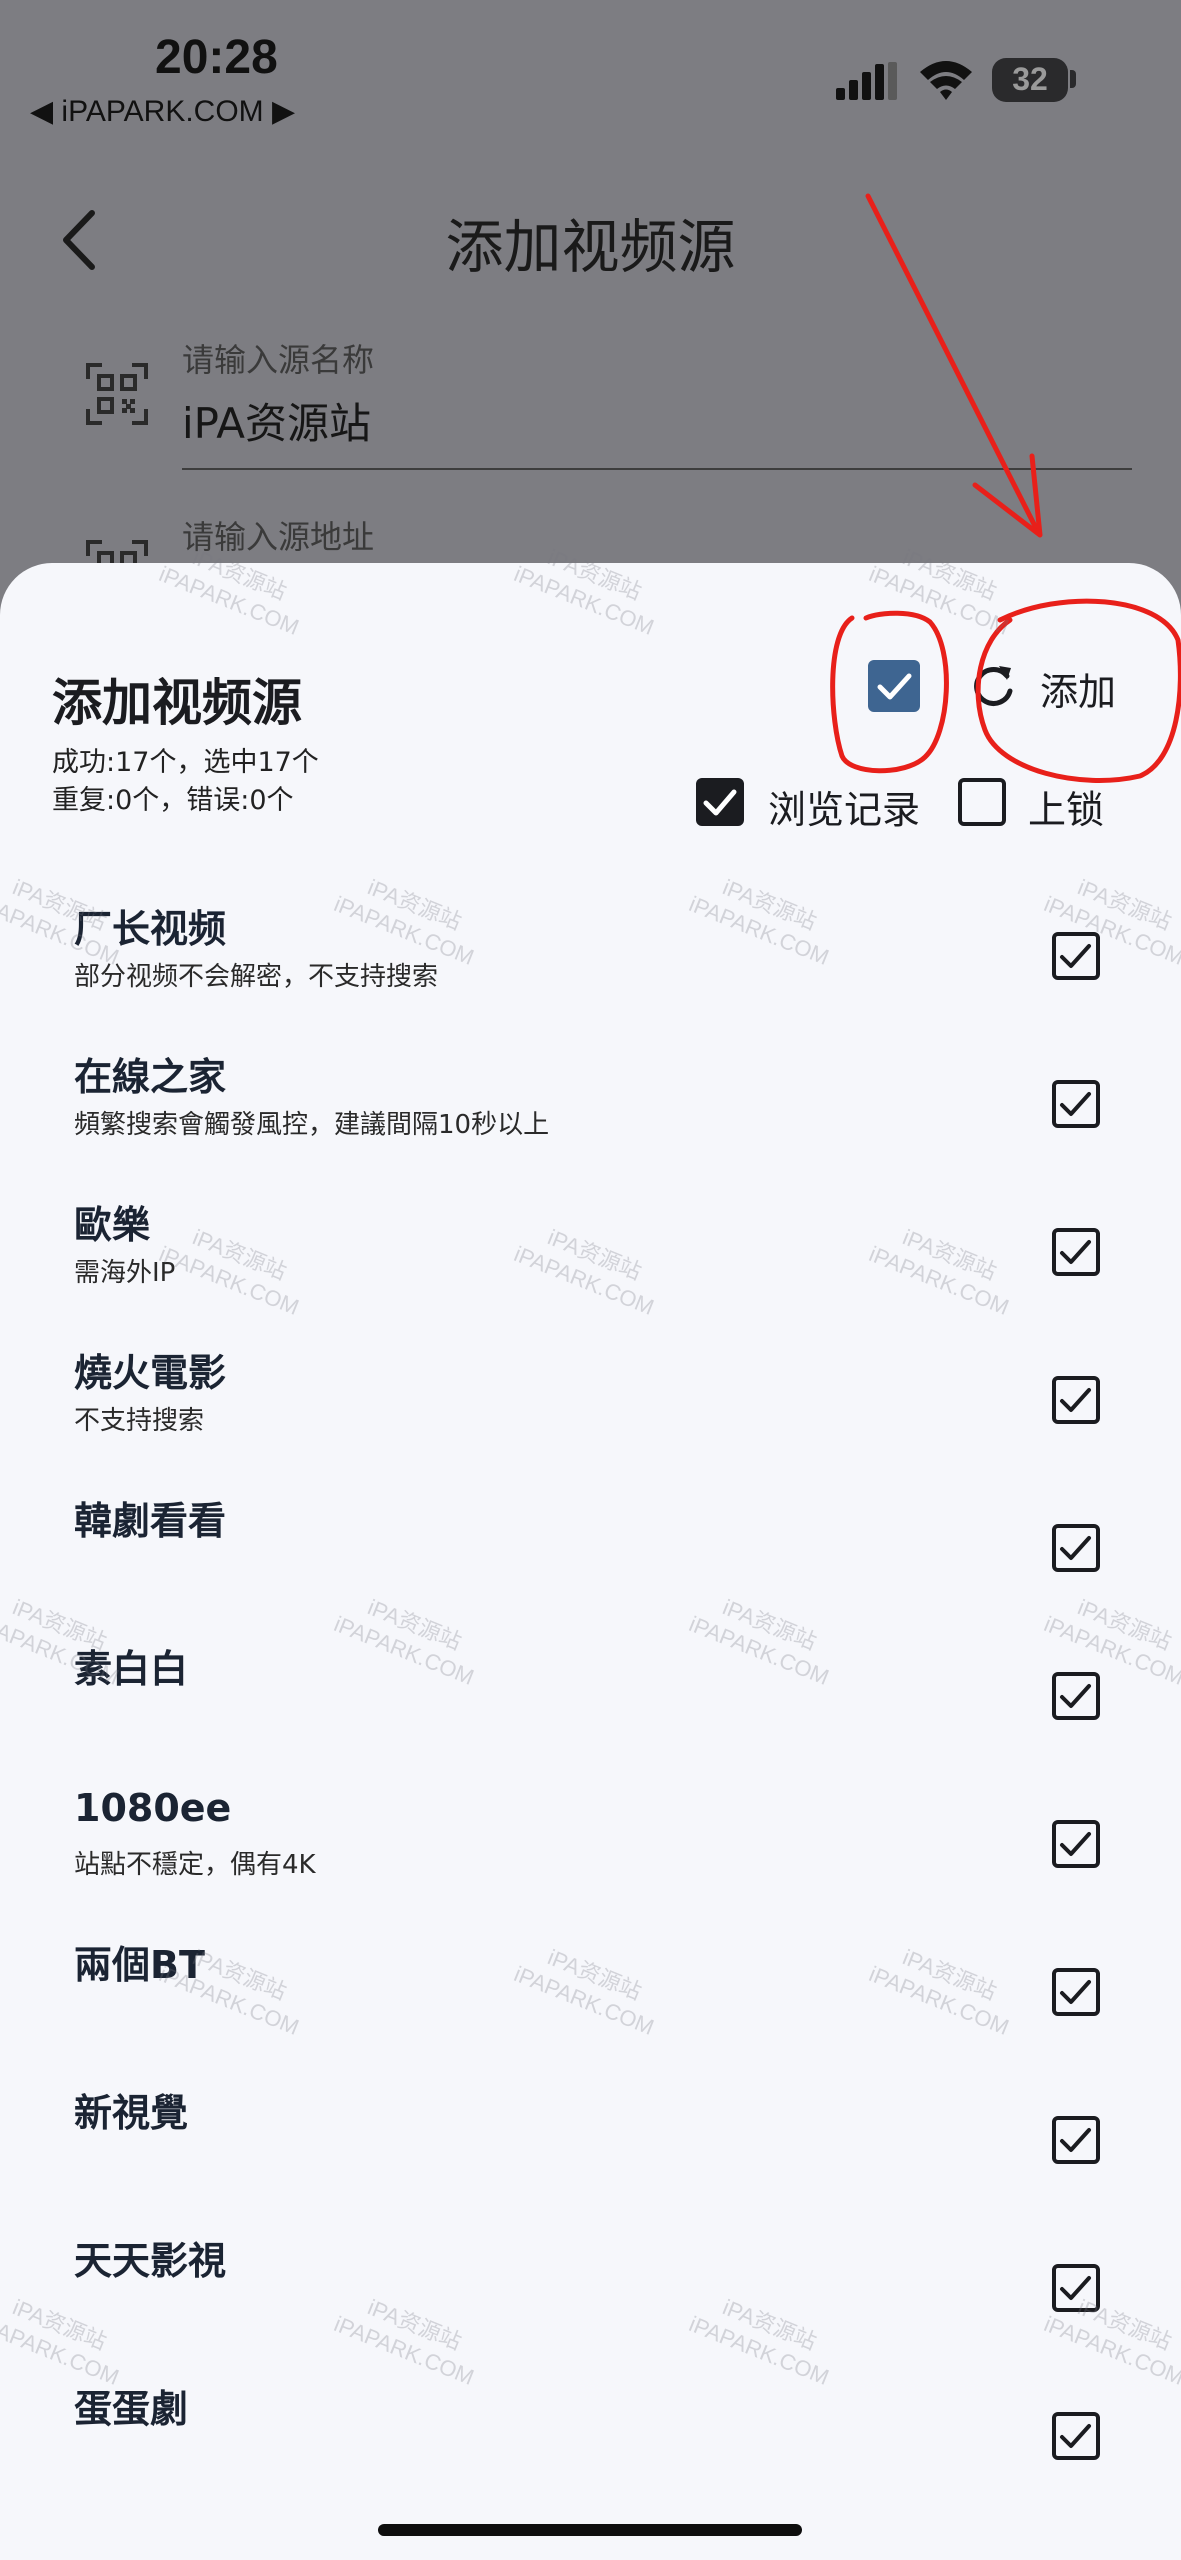  What do you see at coordinates (993, 686) in the screenshot?
I see `refresh-icon` at bounding box center [993, 686].